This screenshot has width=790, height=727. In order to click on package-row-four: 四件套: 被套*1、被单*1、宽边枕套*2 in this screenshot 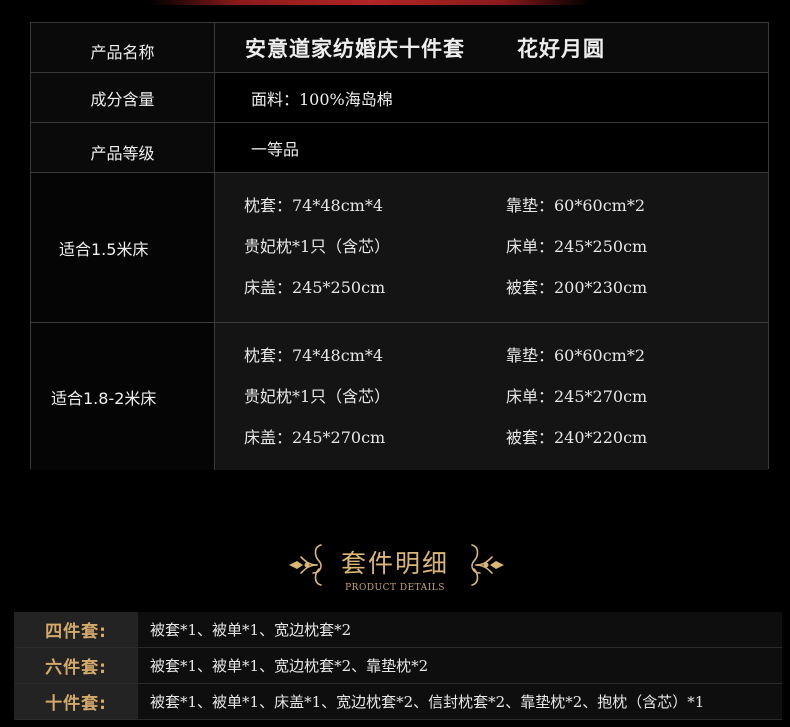, I will do `click(398, 630)`.